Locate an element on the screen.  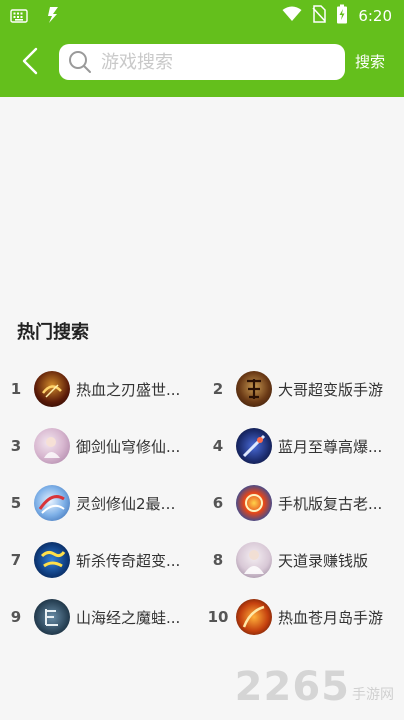
game-name: 大哥超变版手游 is located at coordinates (331, 389).